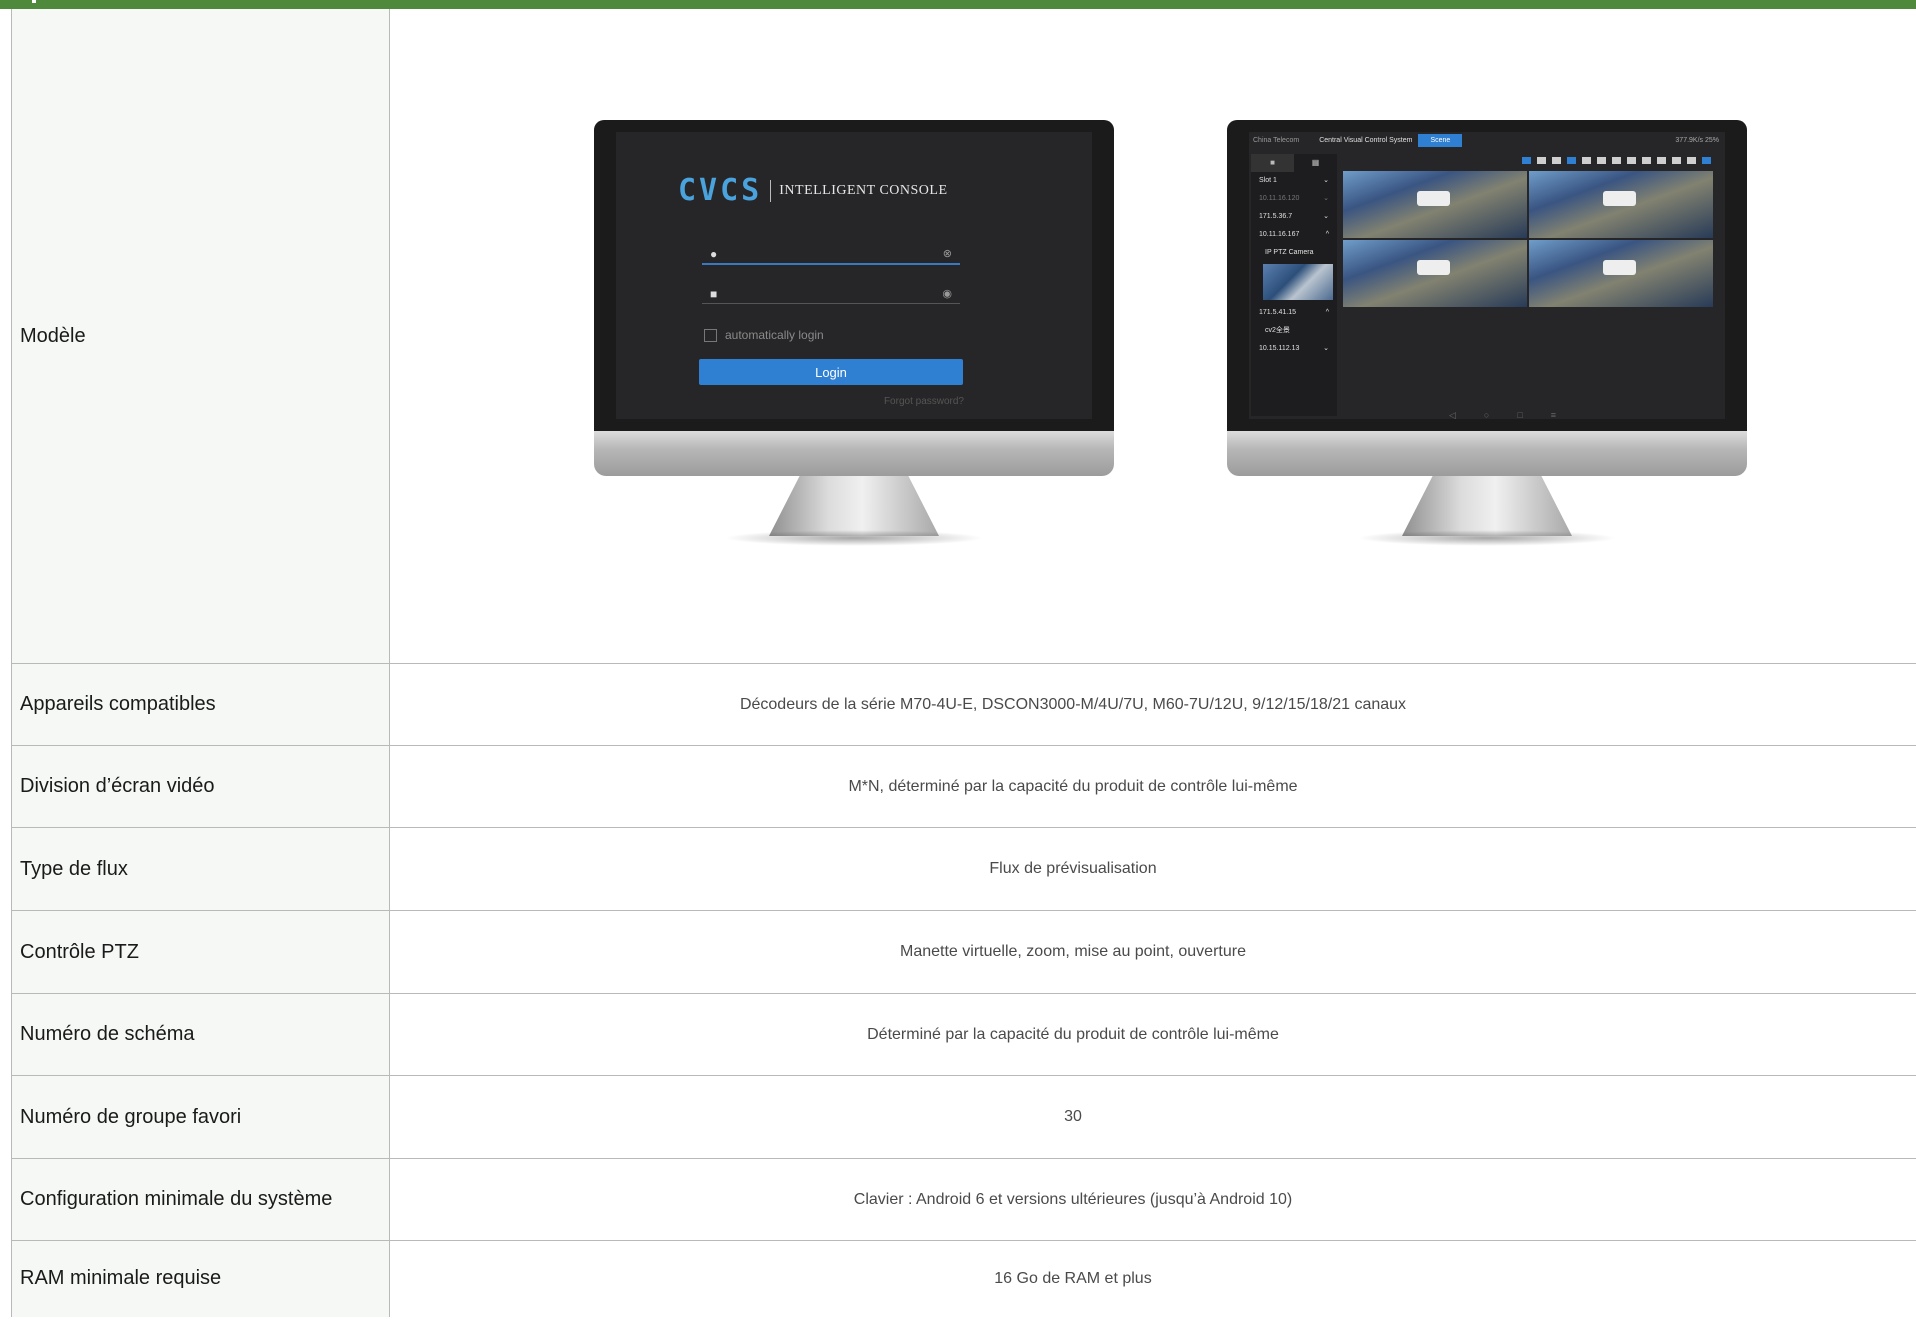  I want to click on camera-tab-icon: ■, so click(1272, 163).